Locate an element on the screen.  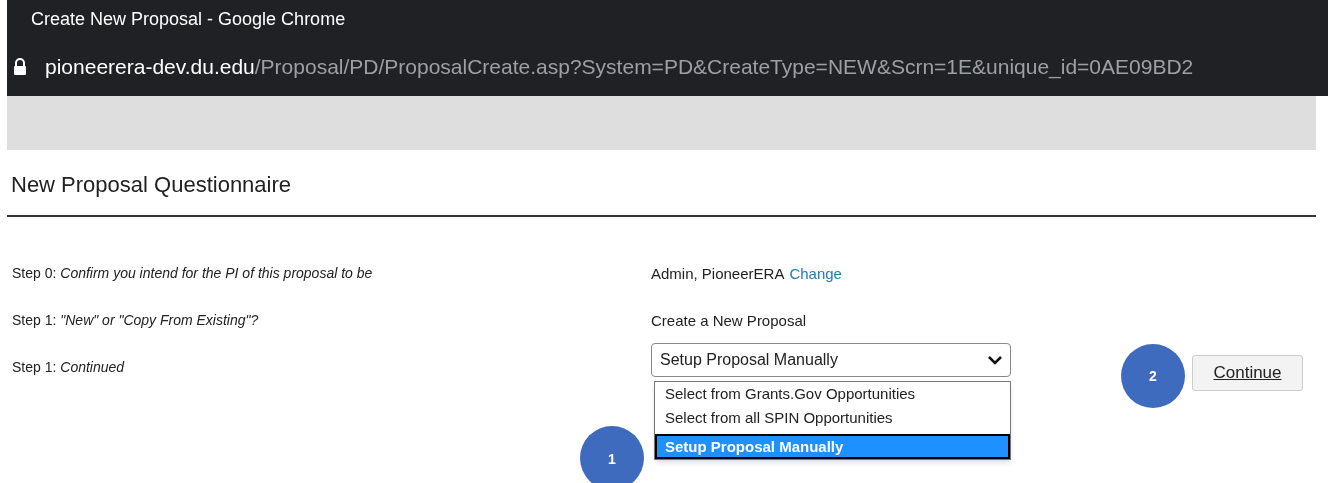
step-label: Step 1: Continued is located at coordinates (69, 367).